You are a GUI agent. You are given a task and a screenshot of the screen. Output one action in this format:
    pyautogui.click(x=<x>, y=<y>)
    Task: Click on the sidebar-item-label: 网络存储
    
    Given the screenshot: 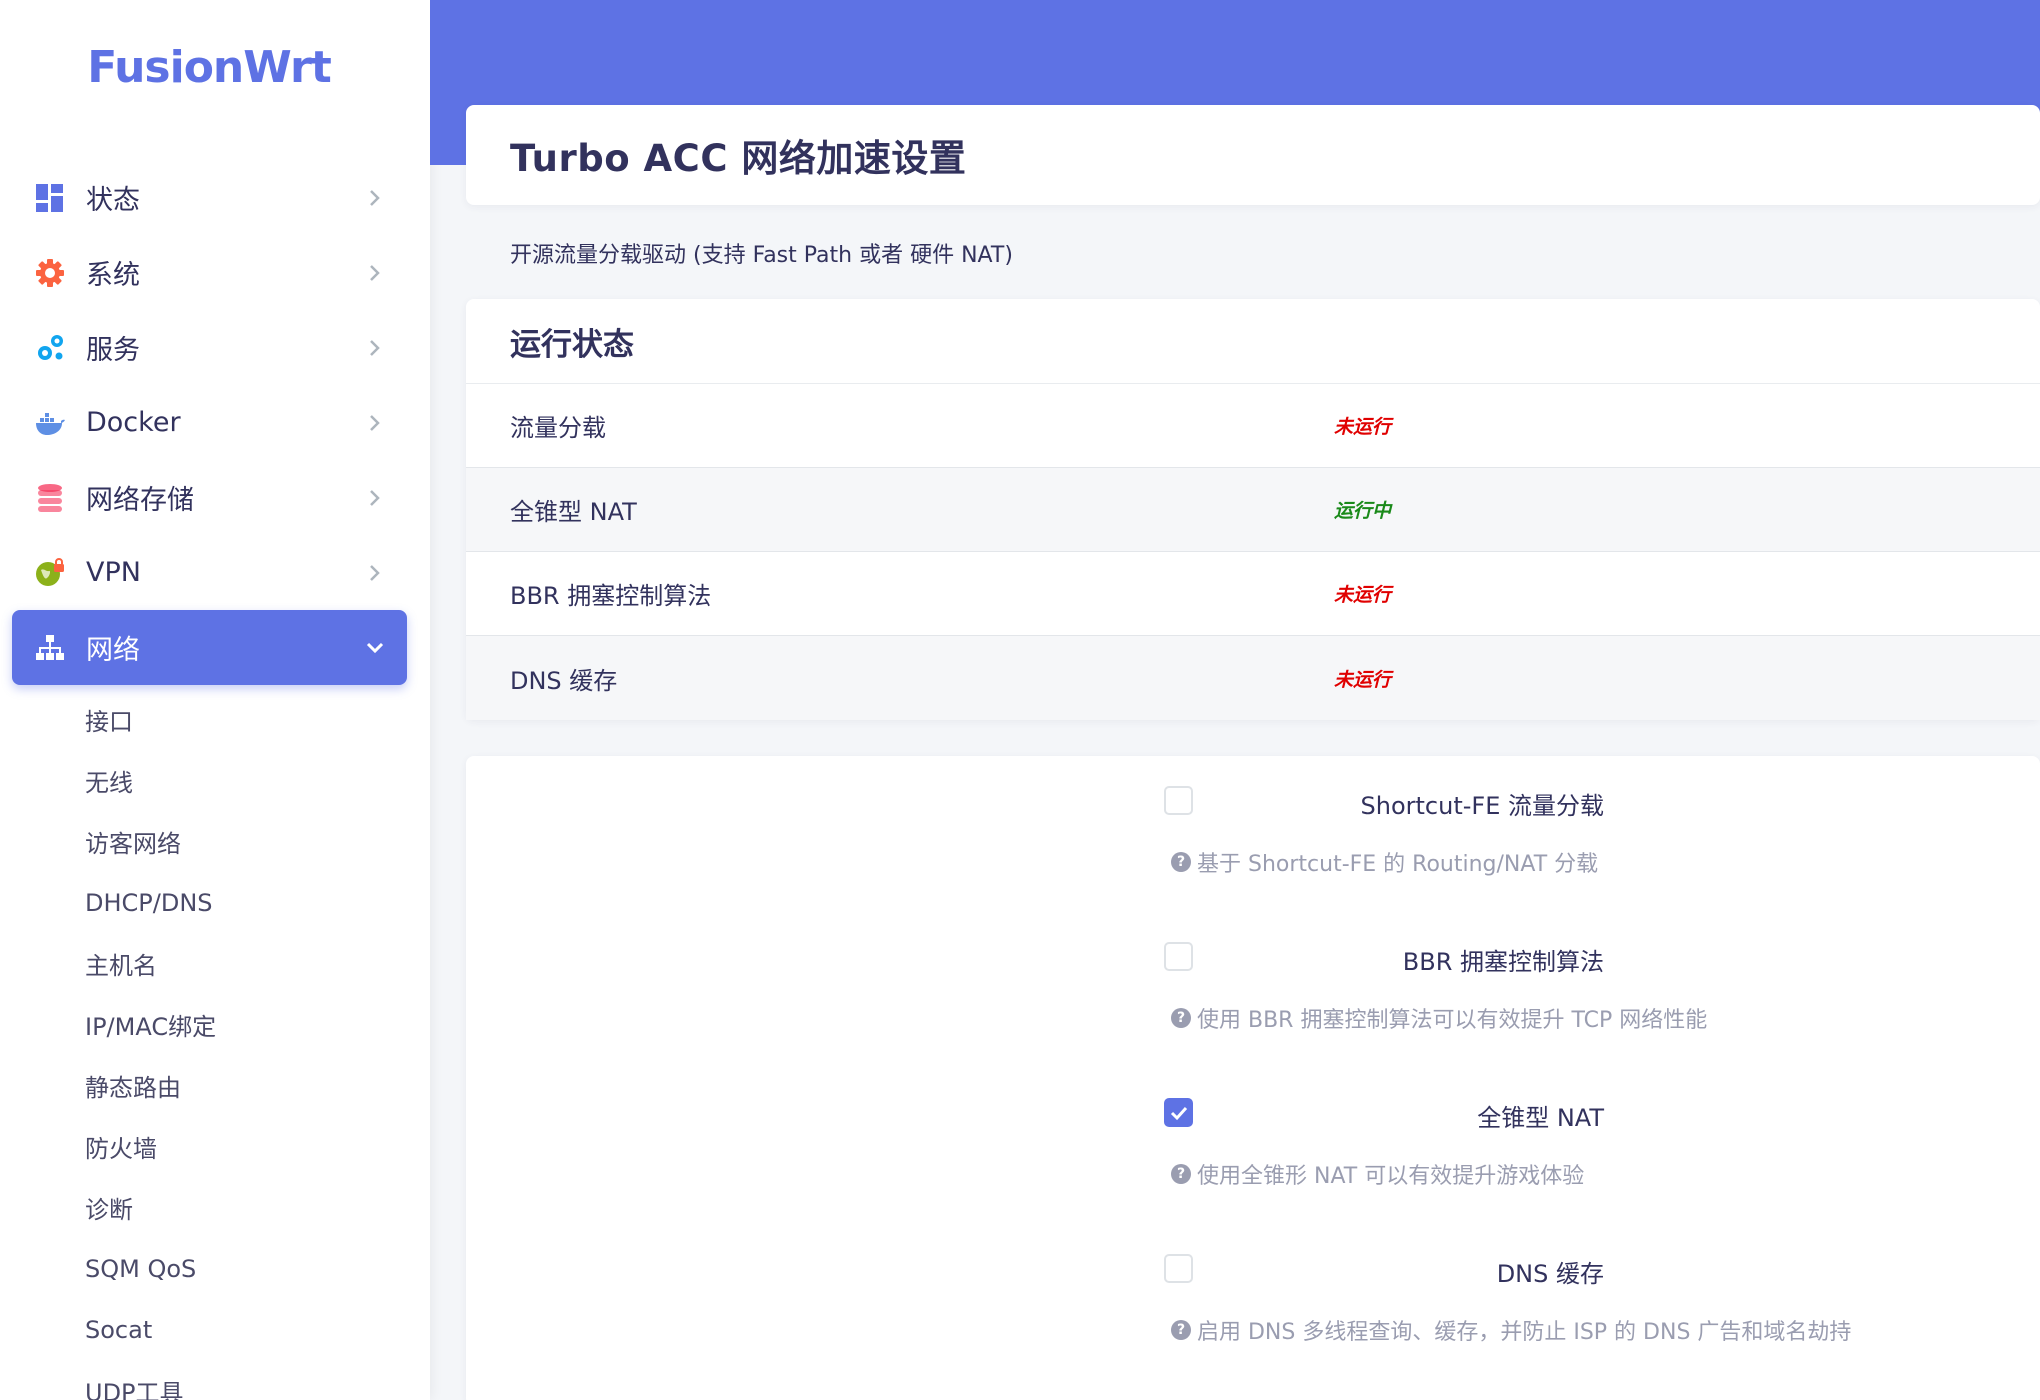 What is the action you would take?
    pyautogui.click(x=140, y=500)
    